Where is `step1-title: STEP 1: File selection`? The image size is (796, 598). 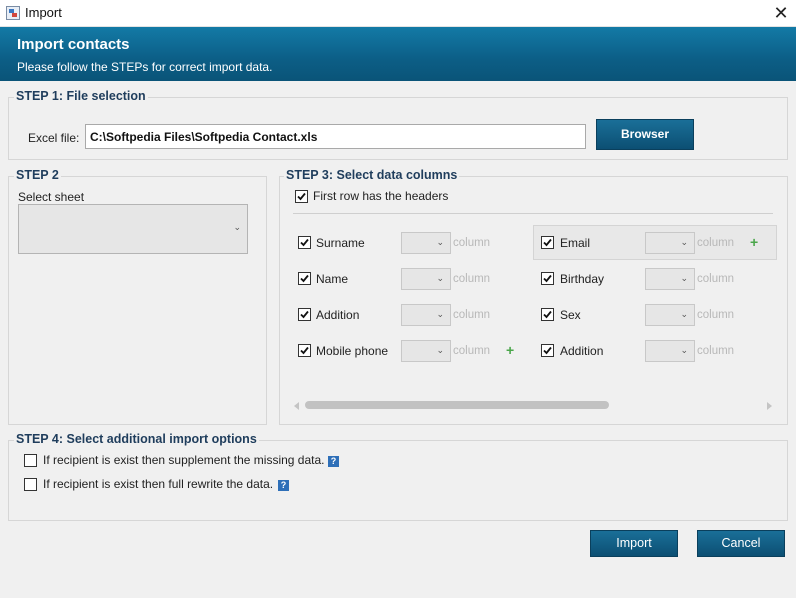 step1-title: STEP 1: File selection is located at coordinates (81, 96).